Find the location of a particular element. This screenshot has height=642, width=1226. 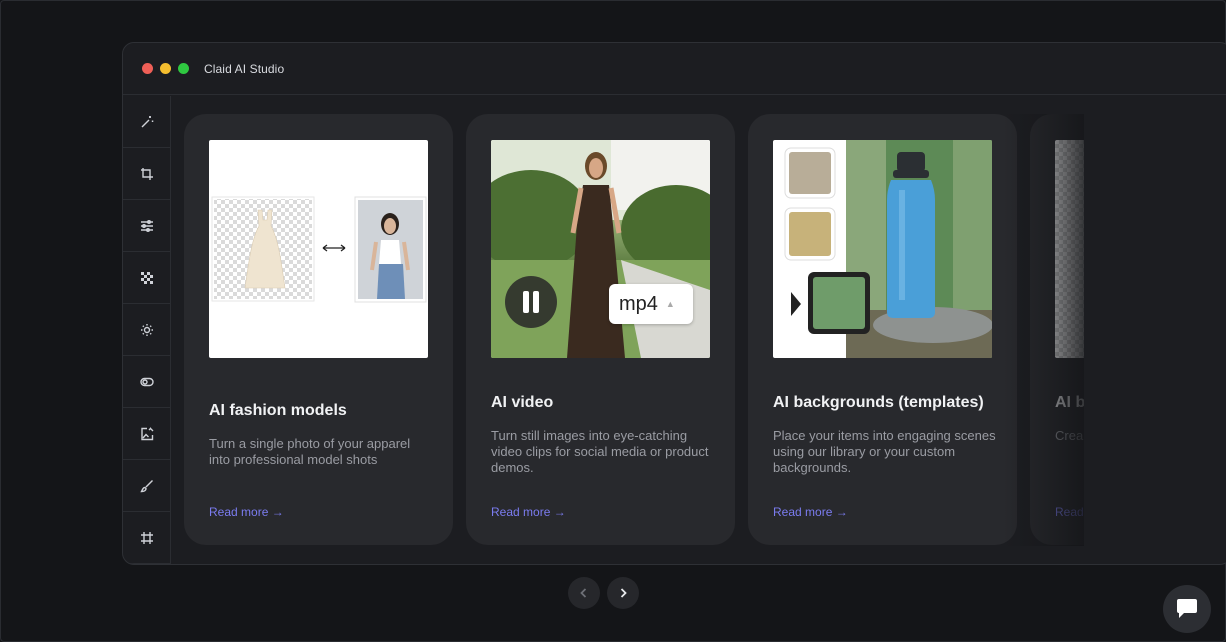

tool-crop is located at coordinates (146, 174).